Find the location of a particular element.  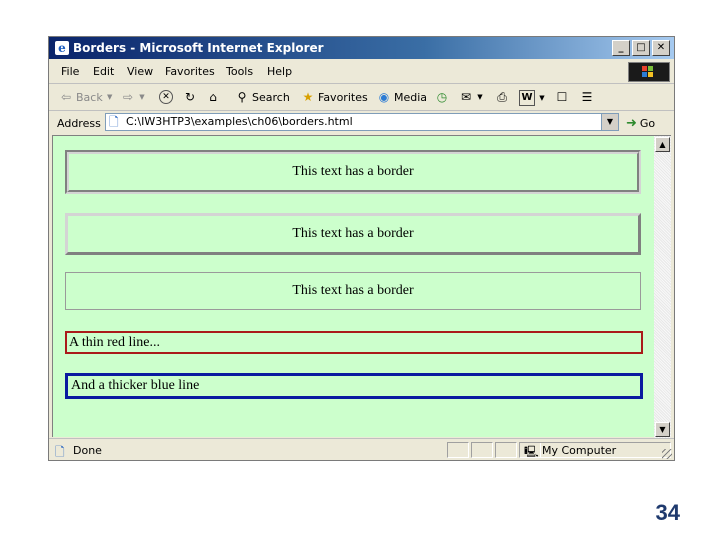

favorites-button: ★ Favorites is located at coordinates (334, 97).